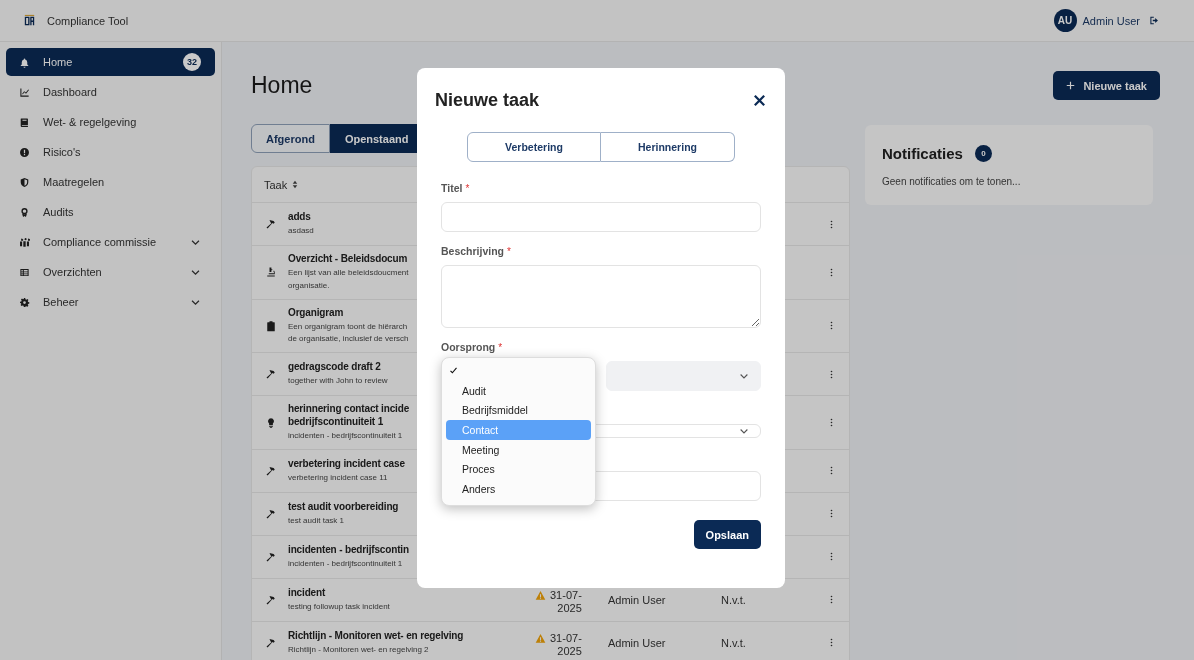  What do you see at coordinates (295, 184) in the screenshot?
I see `sort-icon` at bounding box center [295, 184].